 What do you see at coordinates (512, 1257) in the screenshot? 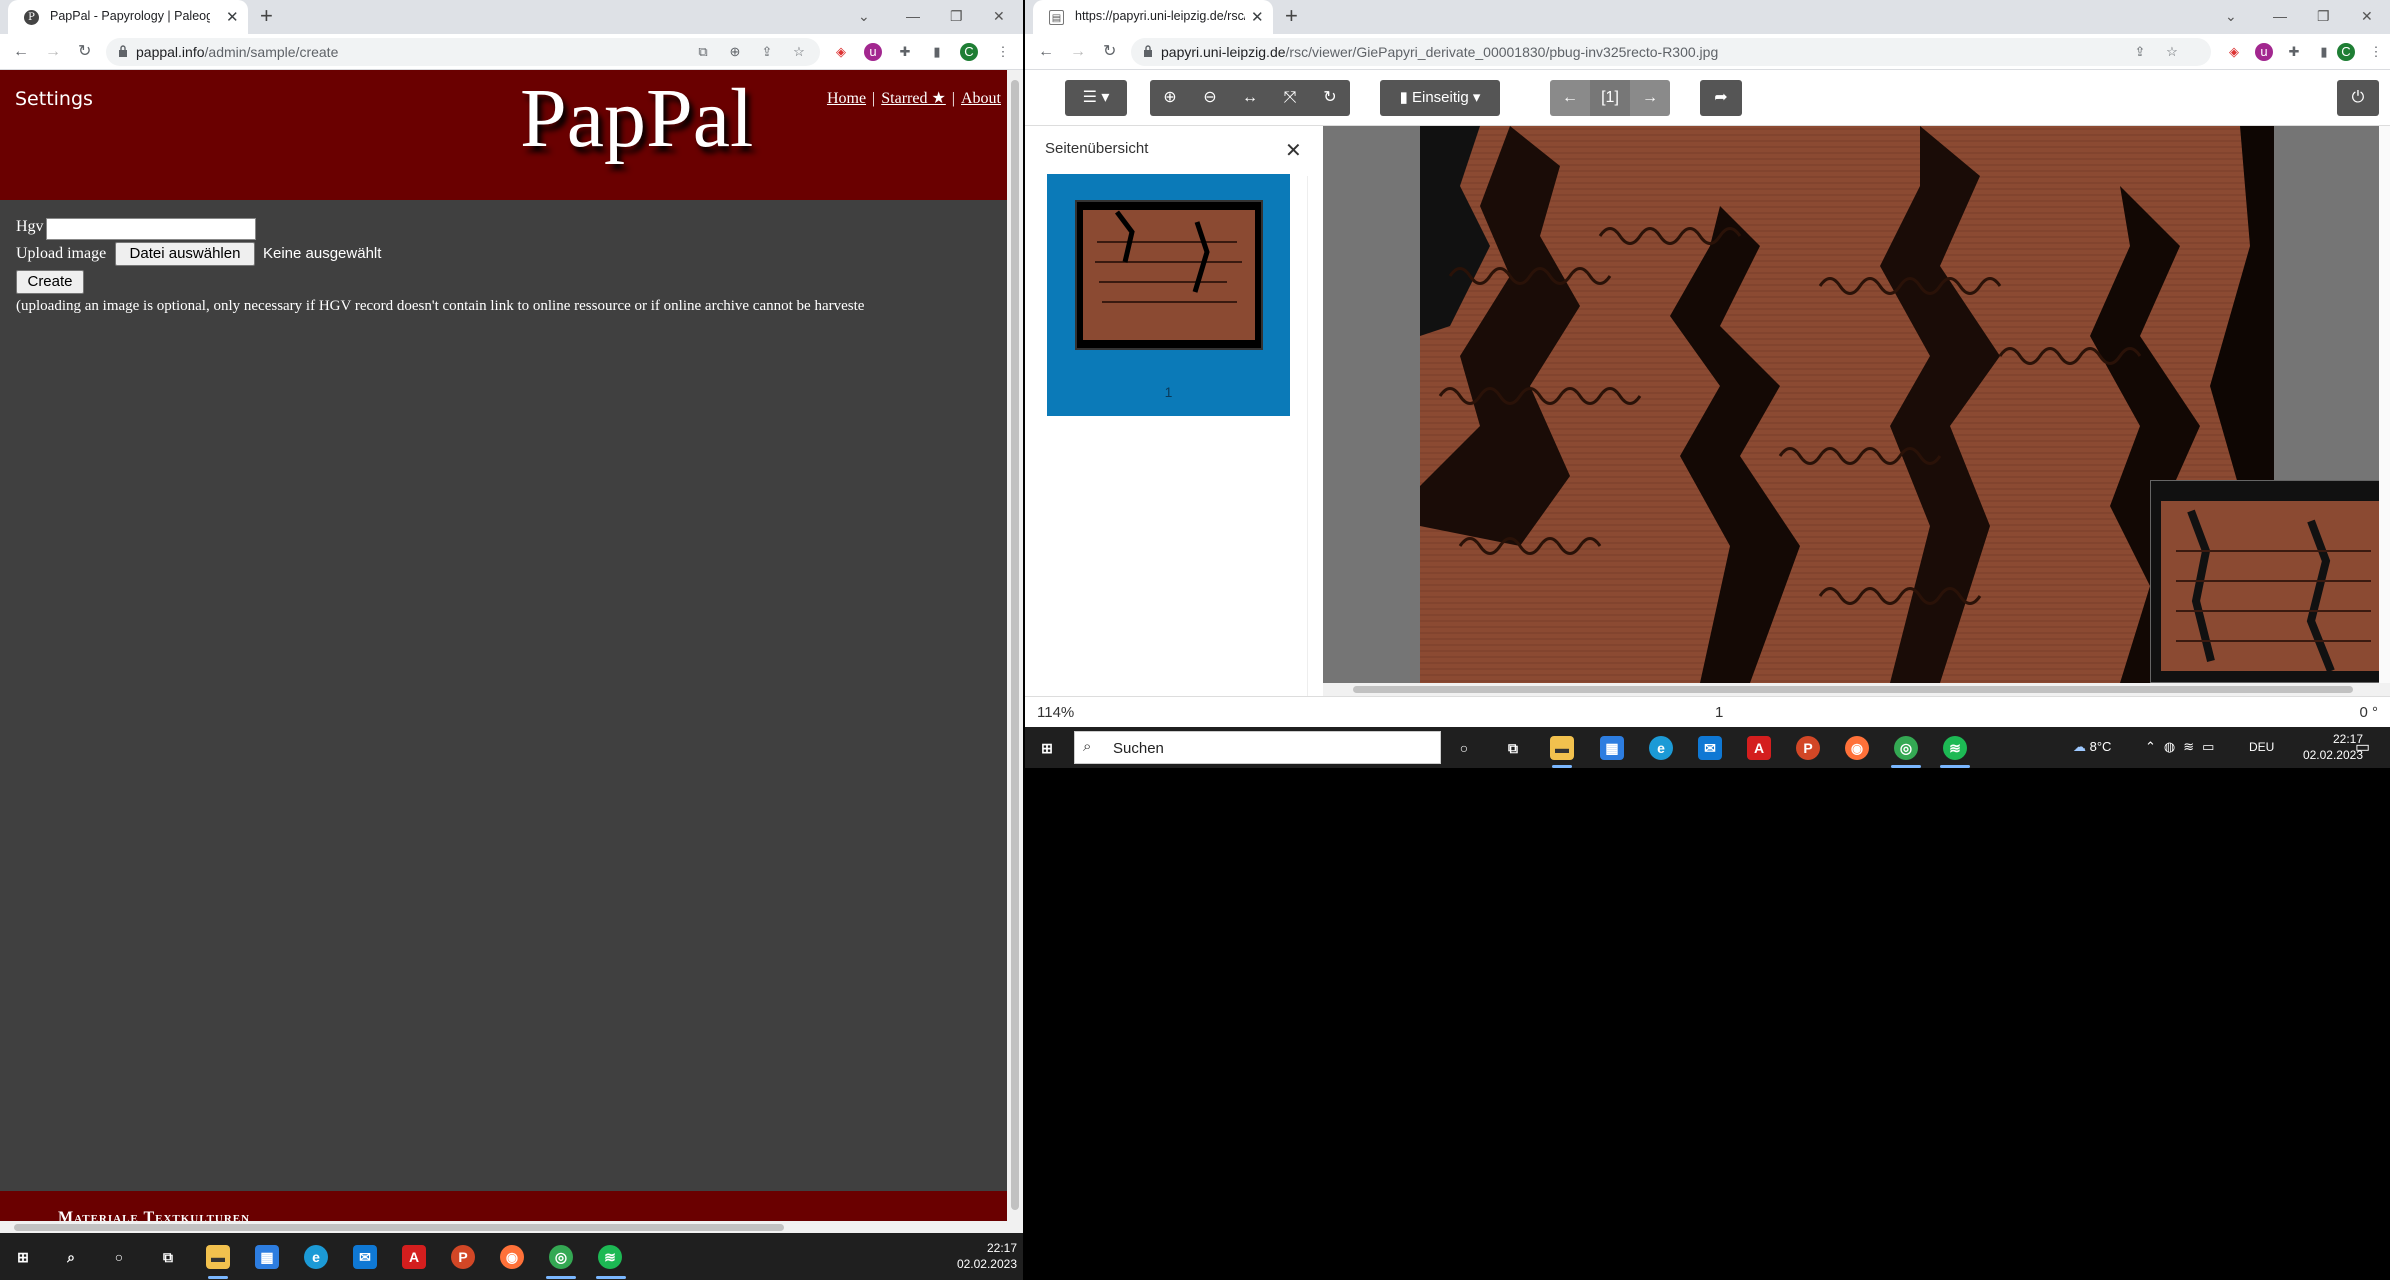
I see `firefox-icon: ◉` at bounding box center [512, 1257].